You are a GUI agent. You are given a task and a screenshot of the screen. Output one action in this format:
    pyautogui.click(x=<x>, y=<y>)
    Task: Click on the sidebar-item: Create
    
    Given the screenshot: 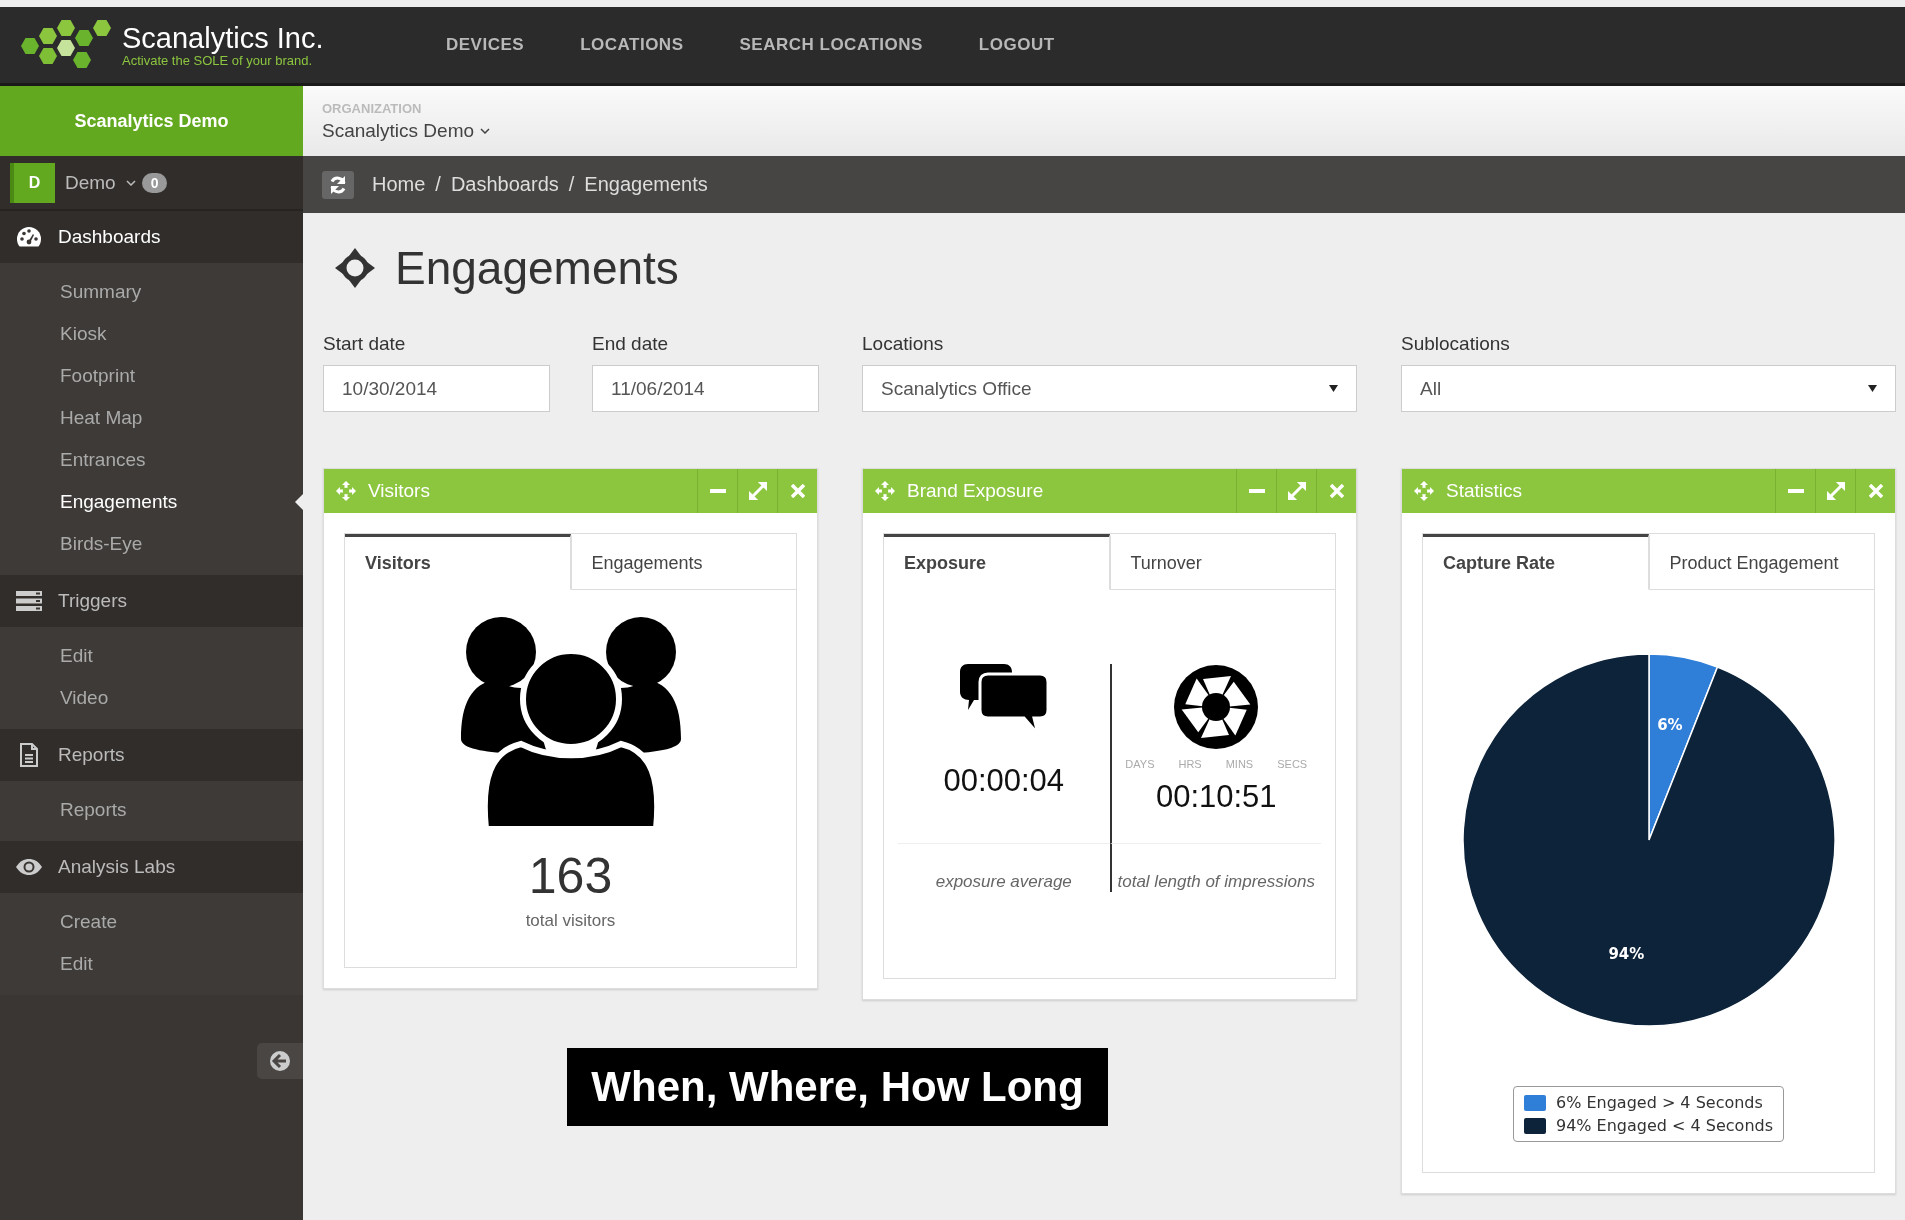 What is the action you would take?
    pyautogui.click(x=151, y=922)
    